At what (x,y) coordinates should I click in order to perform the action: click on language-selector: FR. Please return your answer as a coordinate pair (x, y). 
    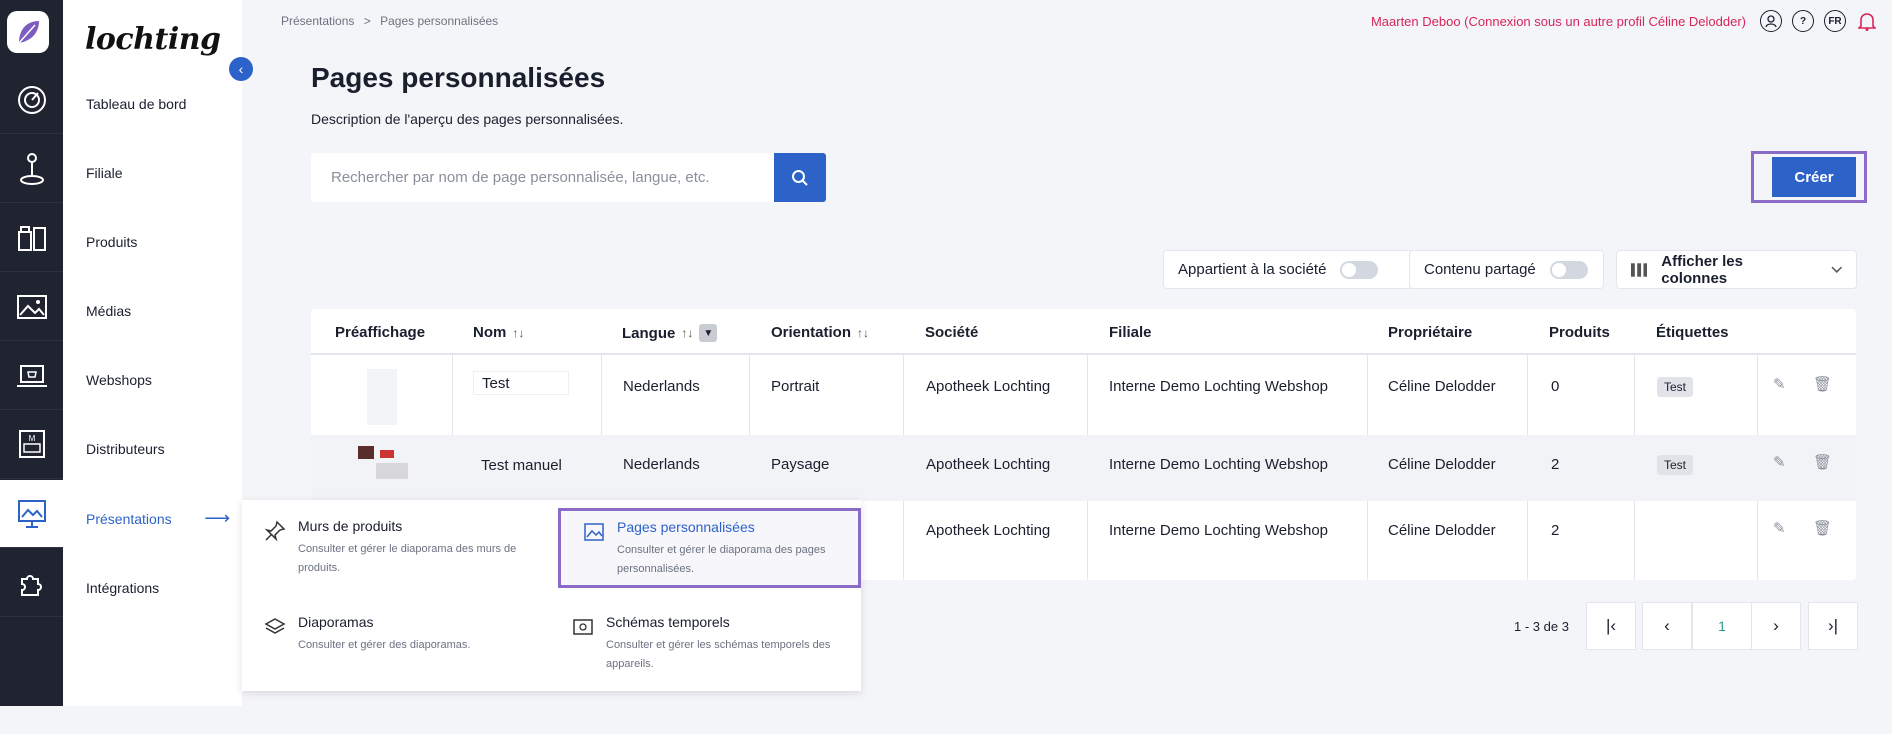
    Looking at the image, I should click on (1835, 21).